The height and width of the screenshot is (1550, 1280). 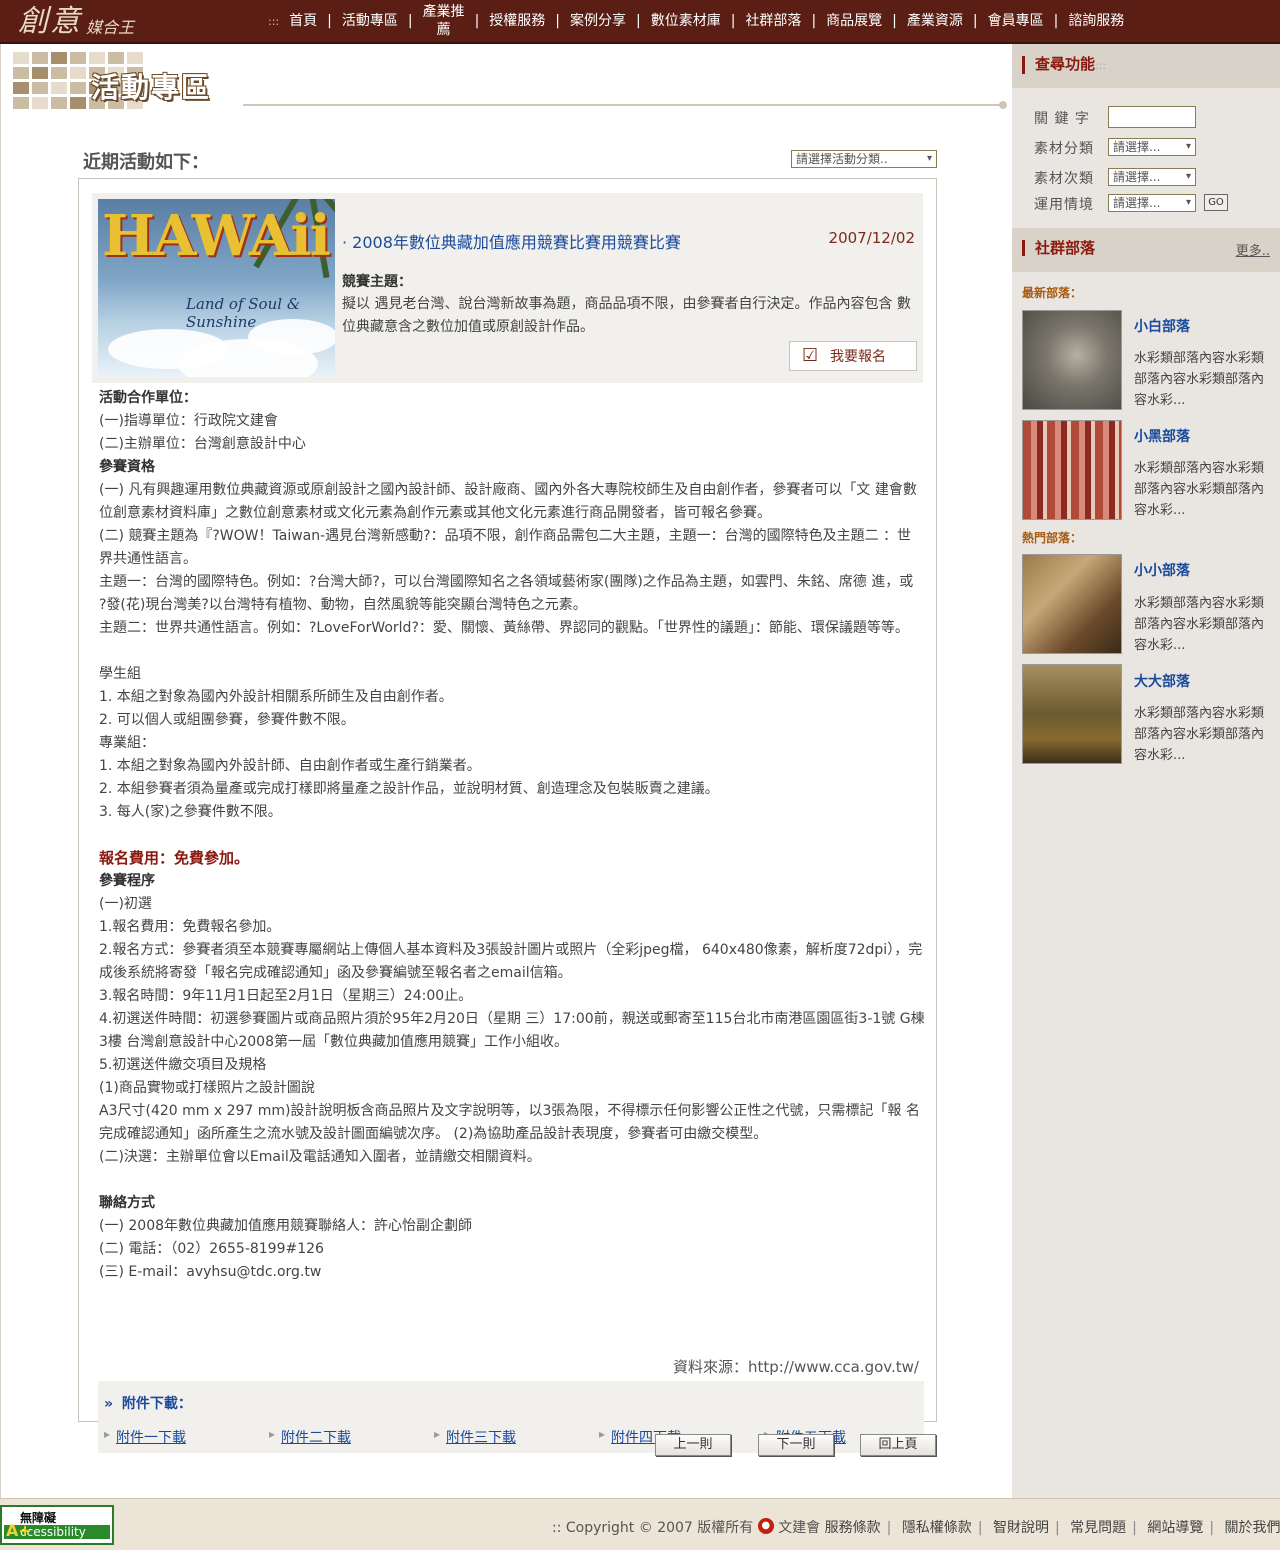 What do you see at coordinates (1052, 293) in the screenshot?
I see `newest-tribes-label: 最新部落：` at bounding box center [1052, 293].